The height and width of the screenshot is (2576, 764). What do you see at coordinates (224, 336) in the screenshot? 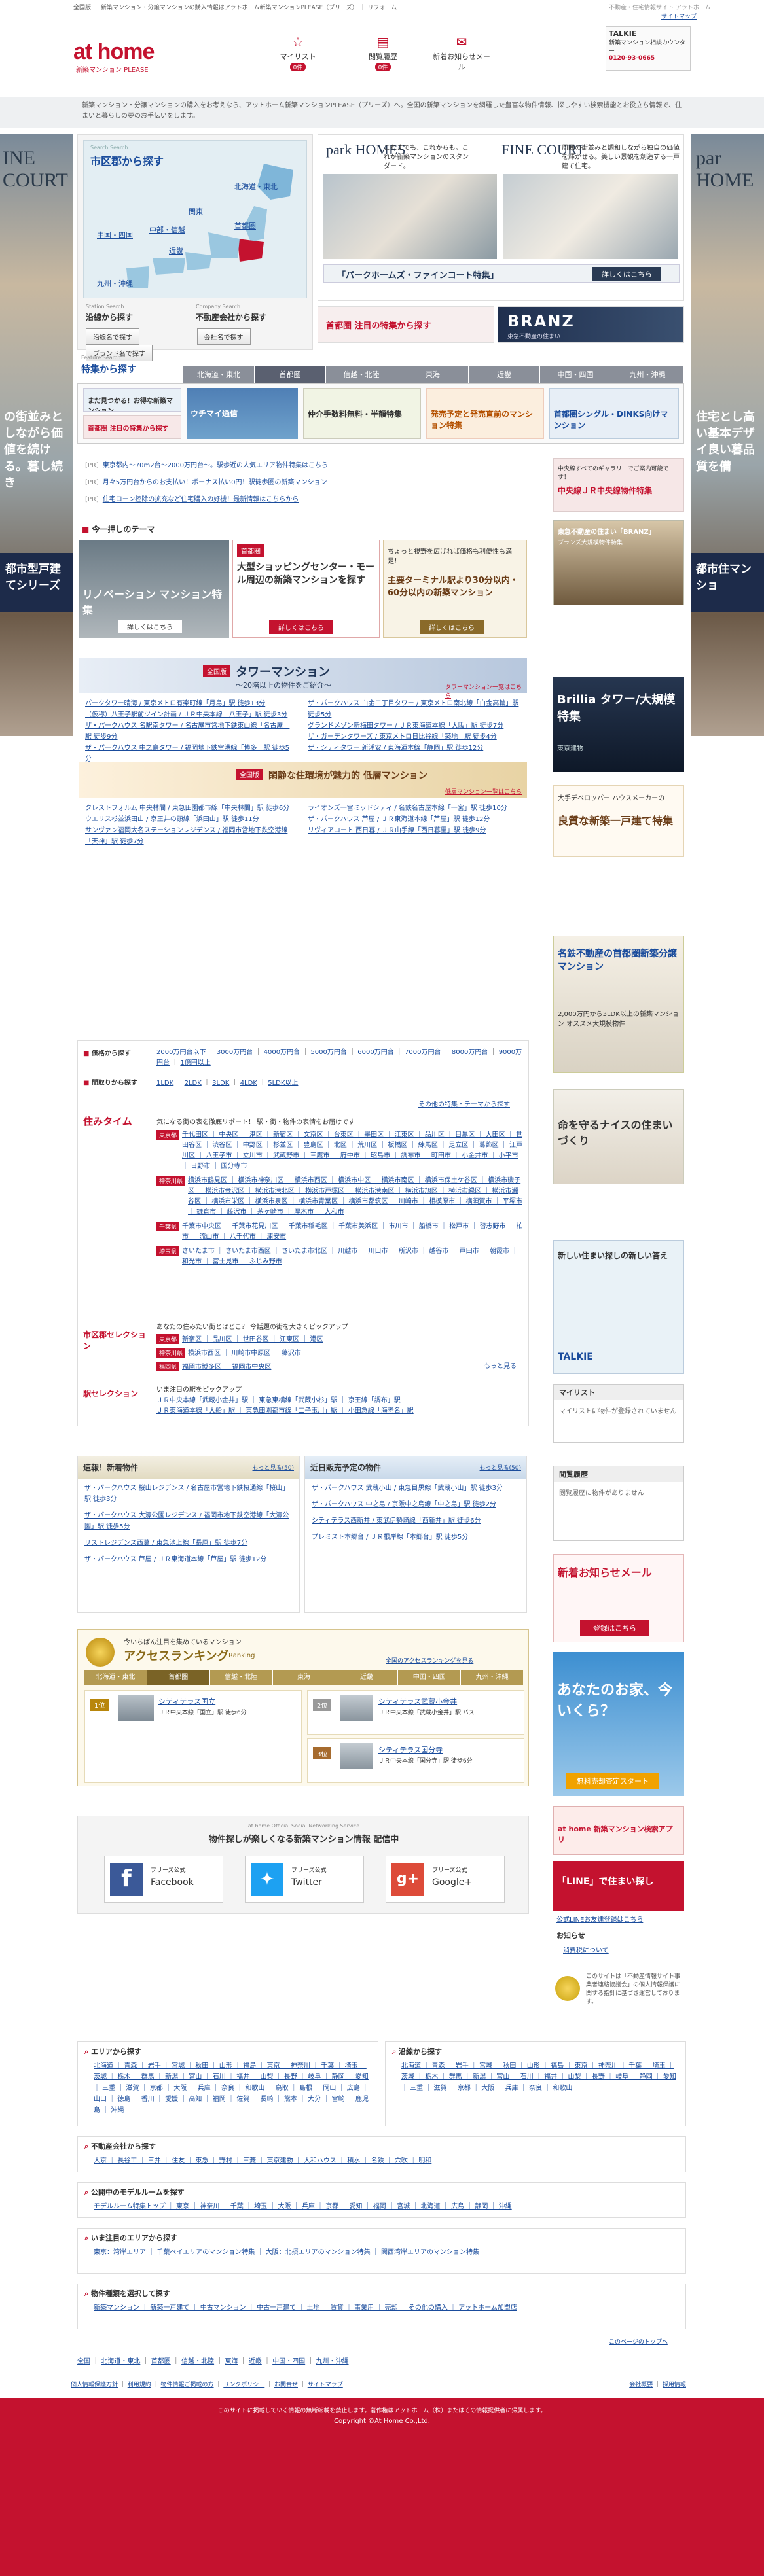
I see `company-search-button: 会社名で探す` at bounding box center [224, 336].